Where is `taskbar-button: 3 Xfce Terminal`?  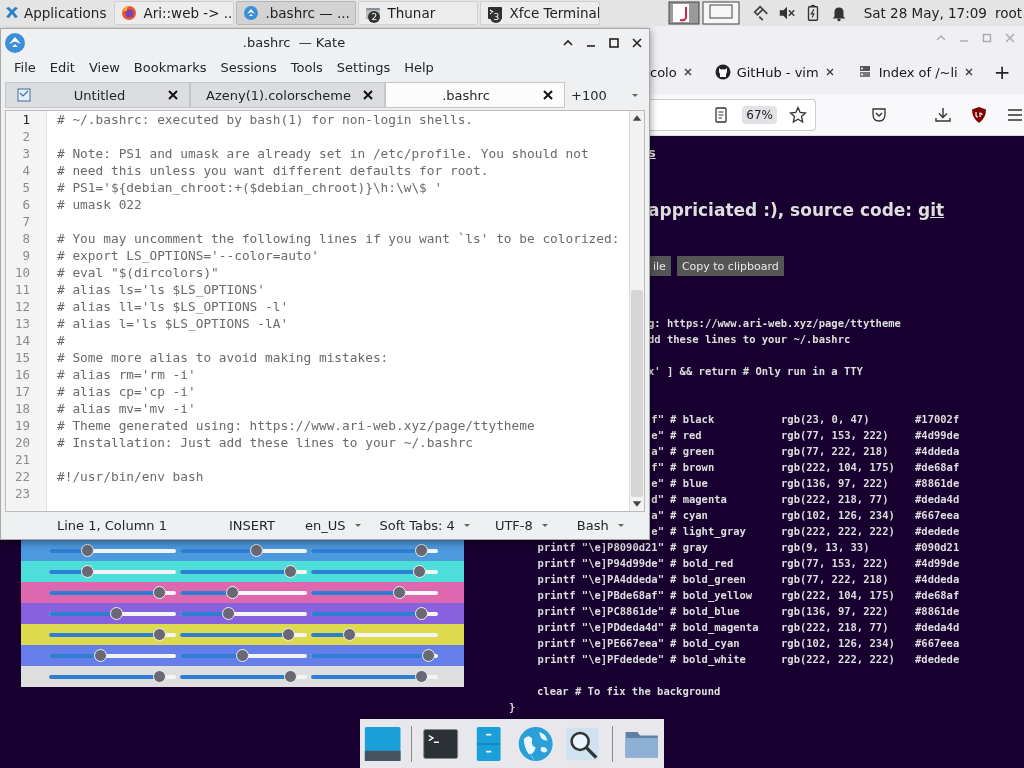
taskbar-button: 3 Xfce Terminal is located at coordinates (540, 13).